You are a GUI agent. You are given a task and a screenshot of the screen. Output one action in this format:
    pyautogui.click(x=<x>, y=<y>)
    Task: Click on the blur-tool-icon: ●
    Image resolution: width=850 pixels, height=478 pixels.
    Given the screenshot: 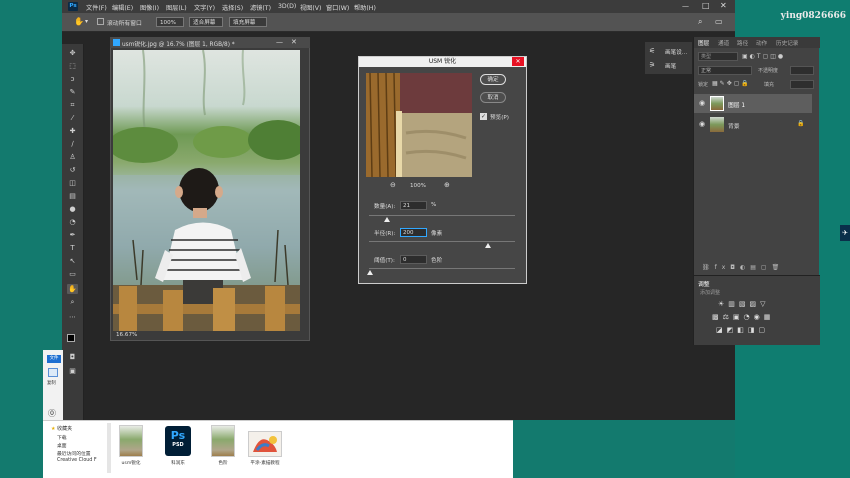 What is the action you would take?
    pyautogui.click(x=72, y=209)
    